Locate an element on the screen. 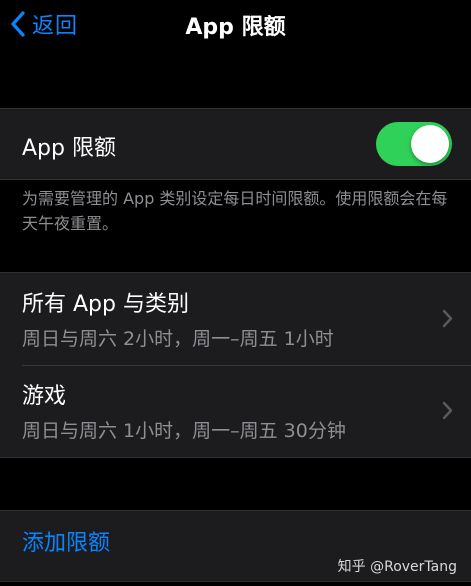  add-limit-button: 添加限额 is located at coordinates (66, 541).